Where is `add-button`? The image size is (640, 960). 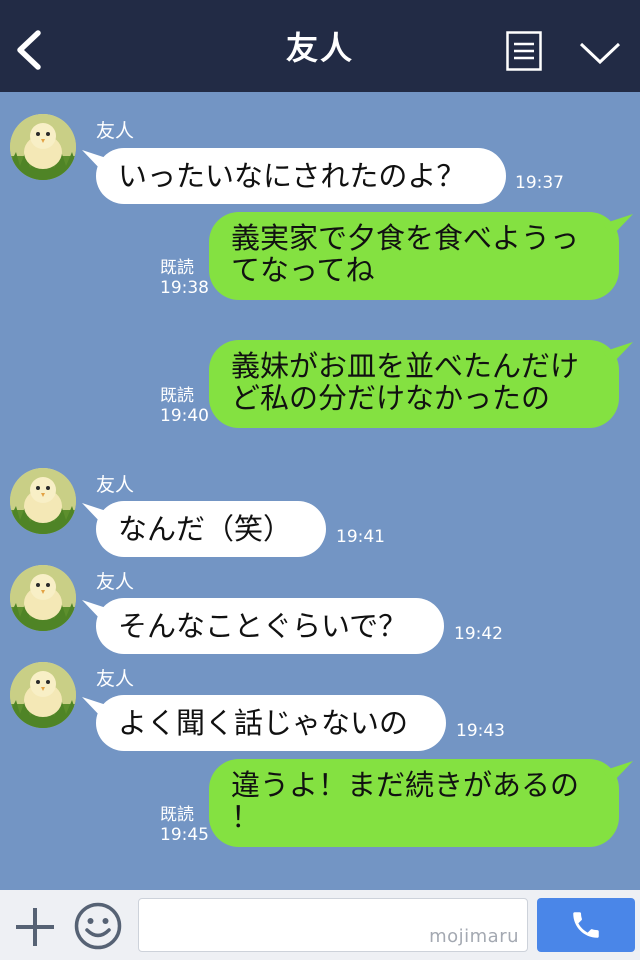
add-button is located at coordinates (35, 927).